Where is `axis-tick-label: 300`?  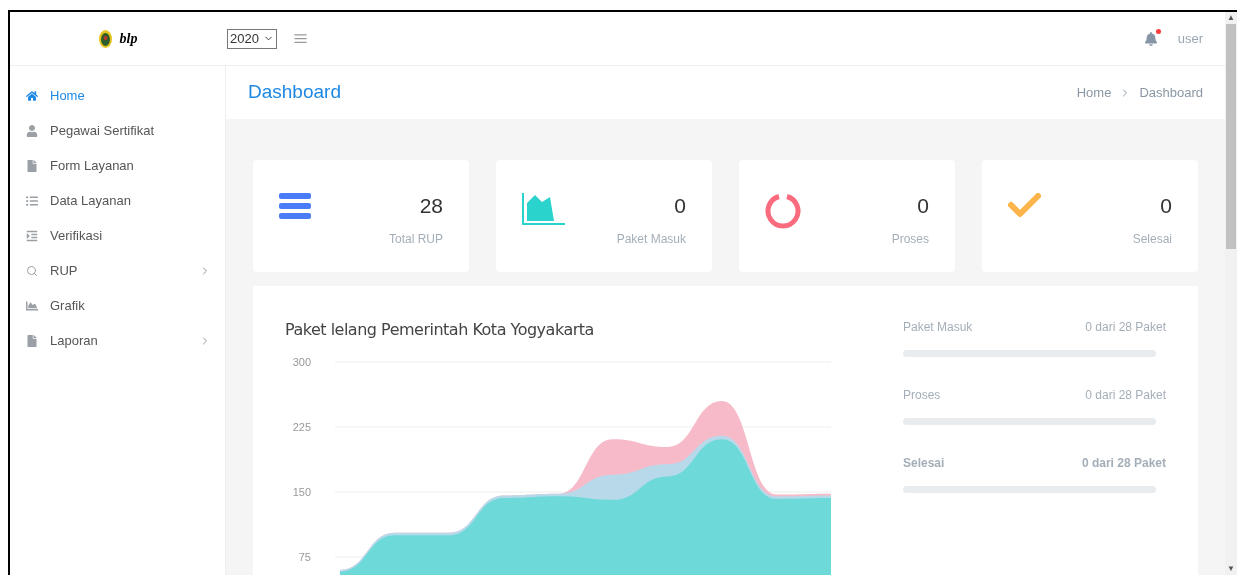 axis-tick-label: 300 is located at coordinates (301, 362).